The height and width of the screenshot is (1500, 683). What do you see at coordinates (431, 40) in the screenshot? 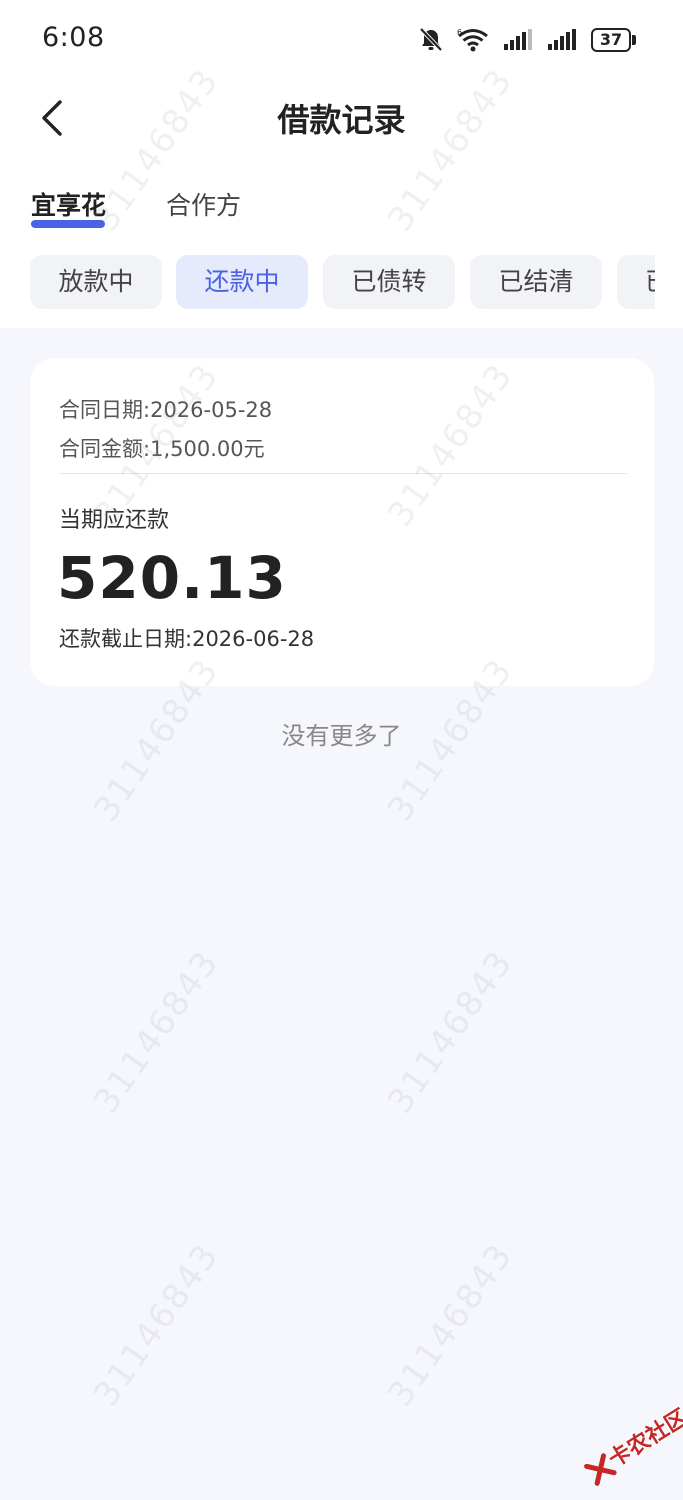
I see `bell-off-icon` at bounding box center [431, 40].